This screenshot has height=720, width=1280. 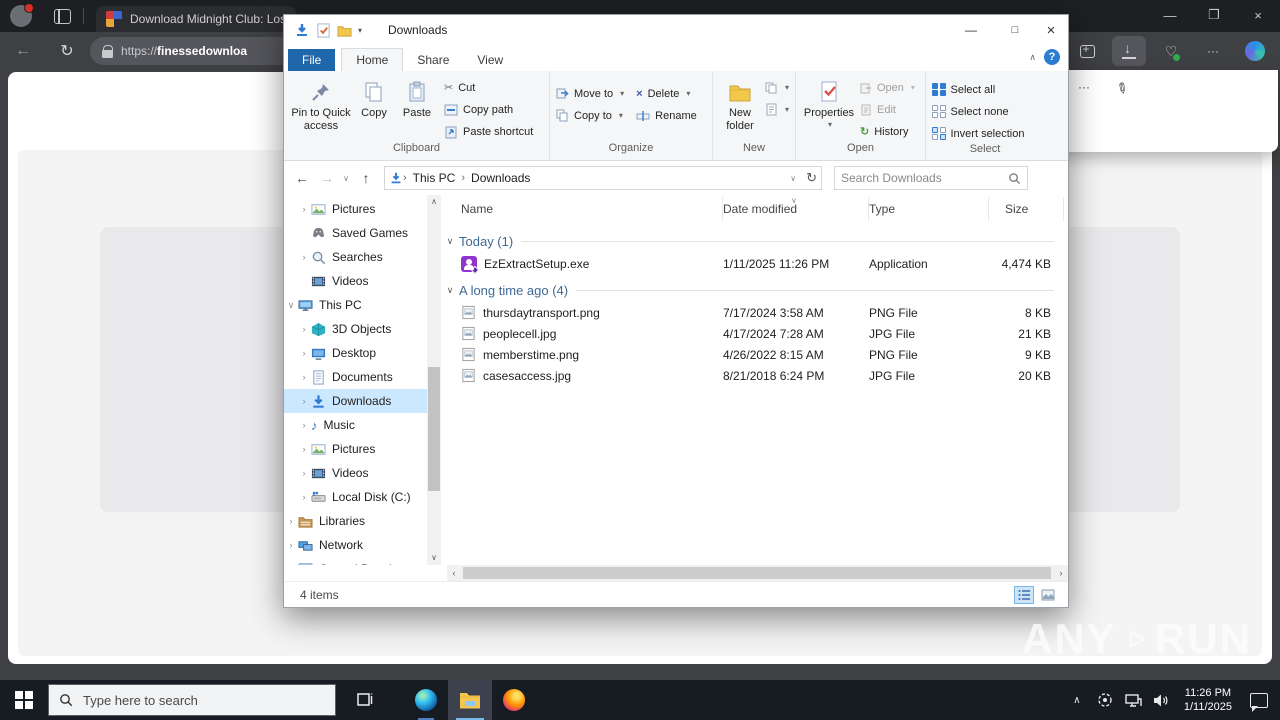 What do you see at coordinates (366, 178) in the screenshot?
I see `up-icon: ↑` at bounding box center [366, 178].